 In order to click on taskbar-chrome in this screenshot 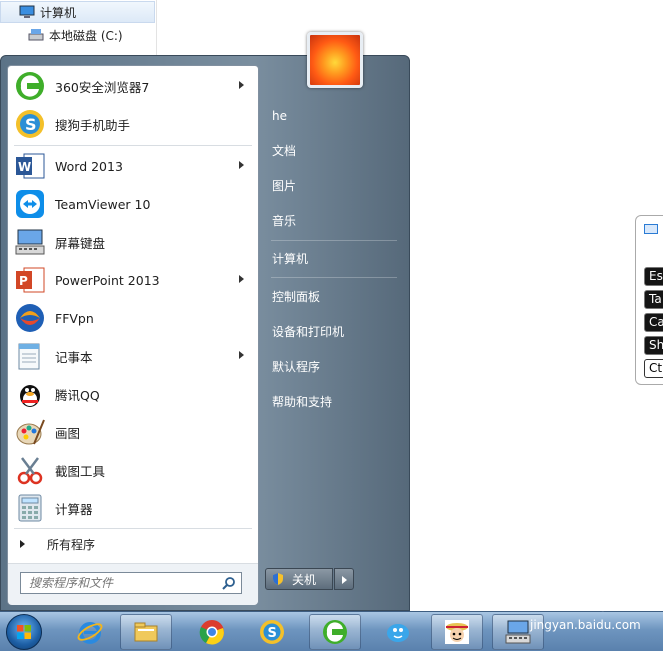, I will do `click(212, 632)`.